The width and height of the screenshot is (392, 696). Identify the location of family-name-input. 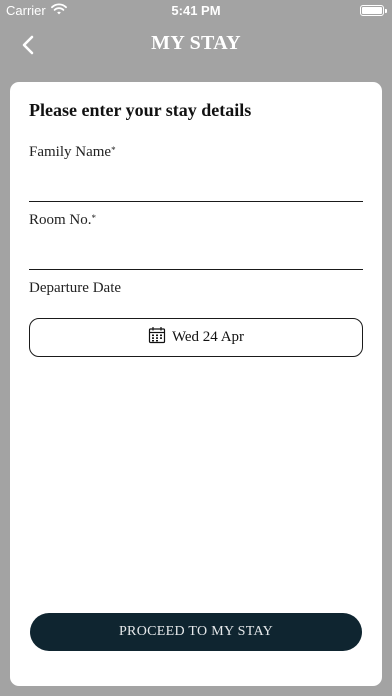
(196, 188).